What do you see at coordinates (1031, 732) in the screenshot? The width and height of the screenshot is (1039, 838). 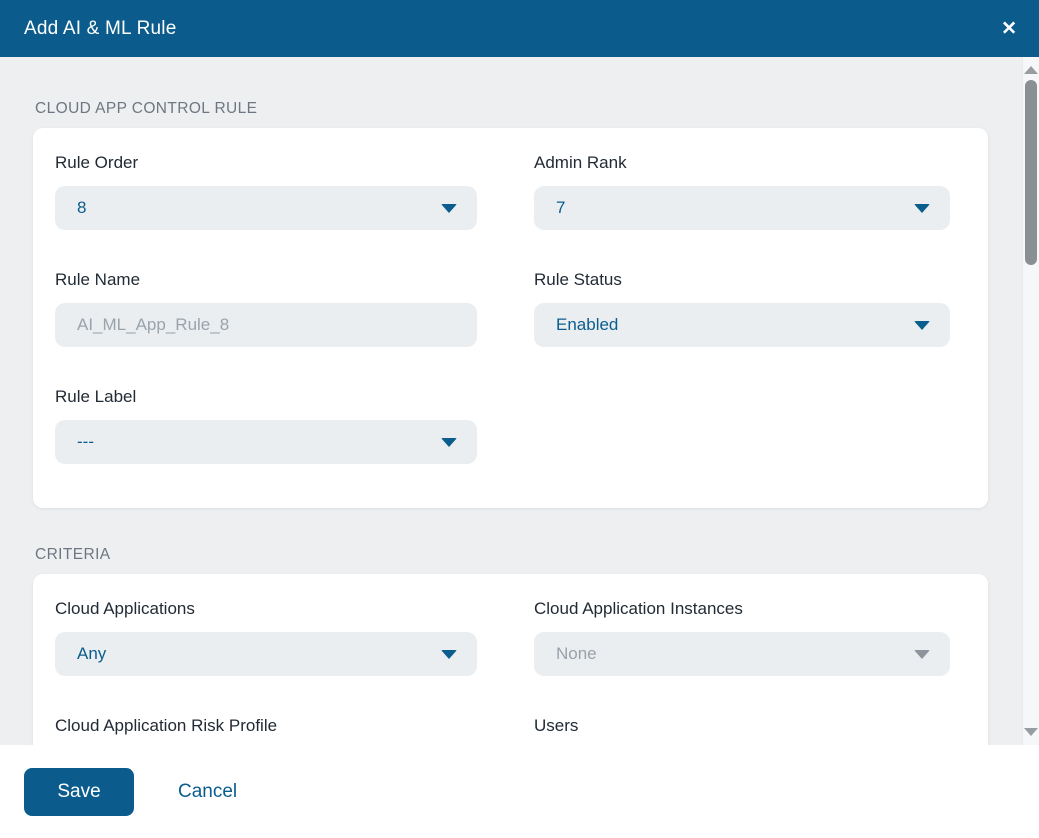 I see `scroll-down-arrow-icon` at bounding box center [1031, 732].